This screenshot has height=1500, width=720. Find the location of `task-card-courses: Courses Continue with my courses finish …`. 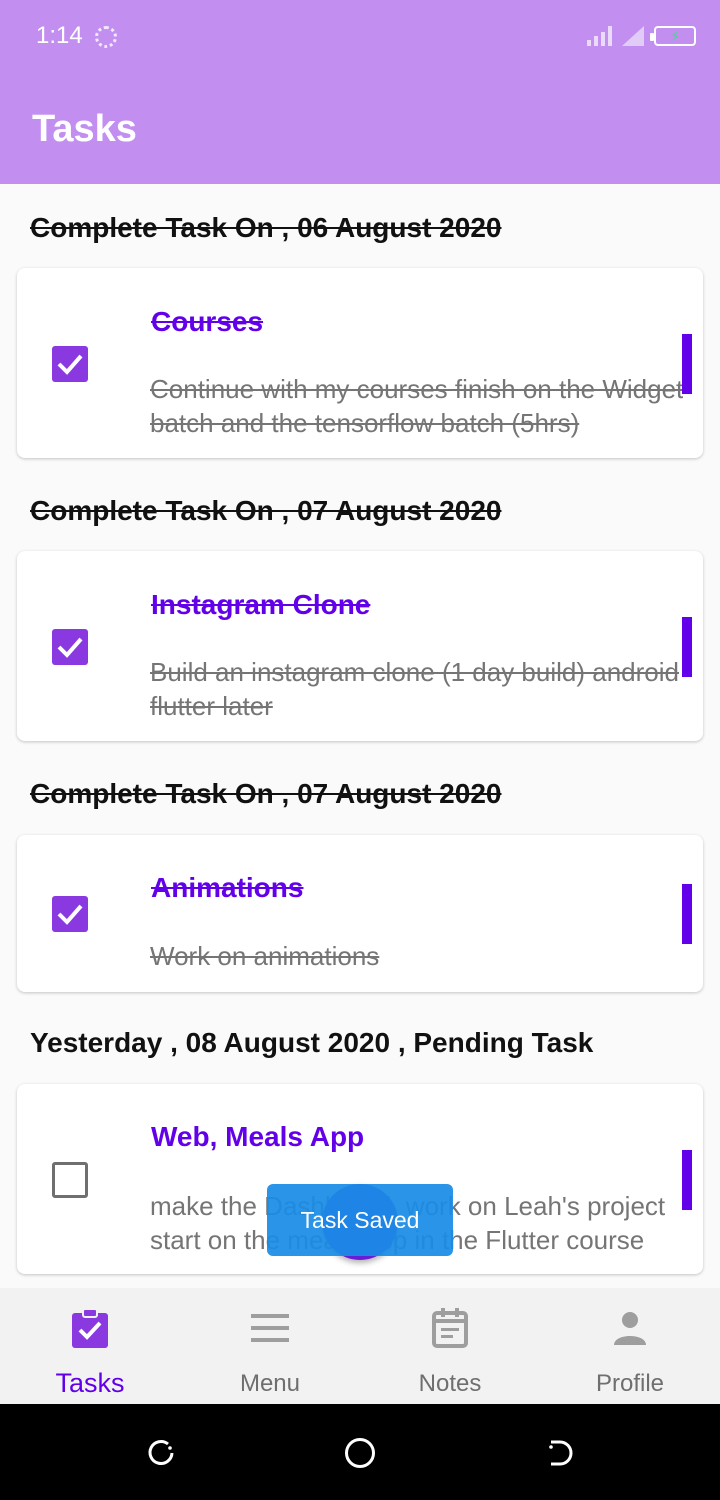

task-card-courses: Courses Continue with my courses finish … is located at coordinates (360, 363).